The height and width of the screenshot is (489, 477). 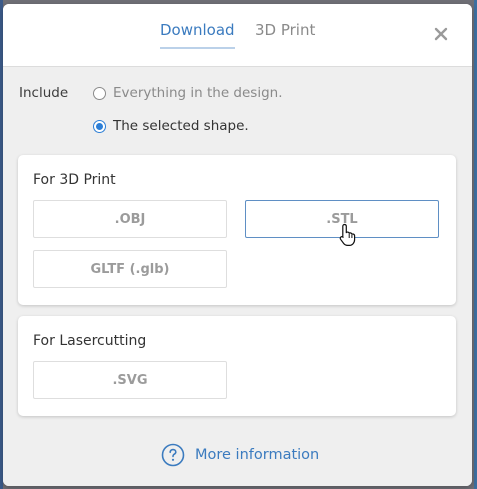 I want to click on tab-download-label: Download, so click(x=197, y=30).